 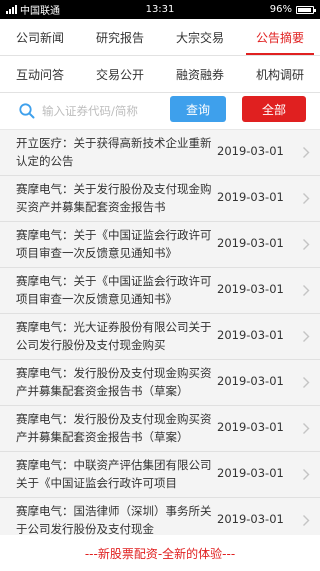 I want to click on announcement-row: 赛摩电气：光大证券股份有限公司关于公司发行股份及支付现金购买 2019-03-01, so click(x=160, y=337).